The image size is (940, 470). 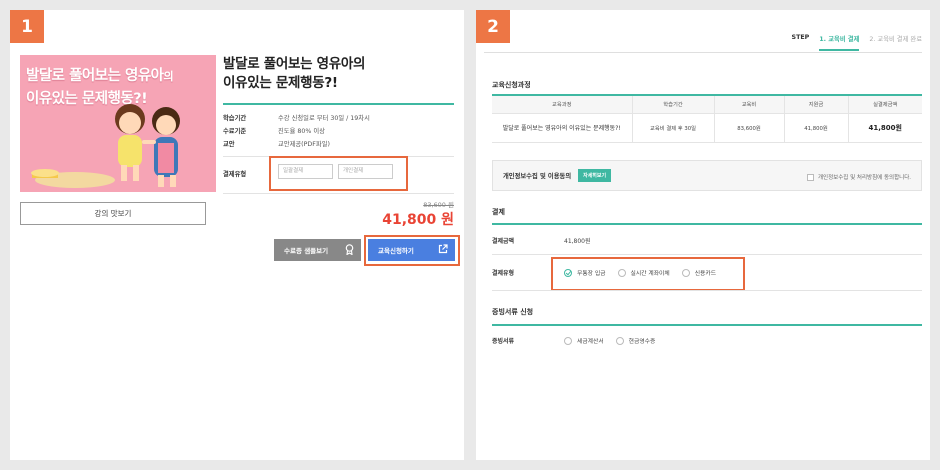 What do you see at coordinates (672, 105) in the screenshot?
I see `table-header: 학습기간` at bounding box center [672, 105].